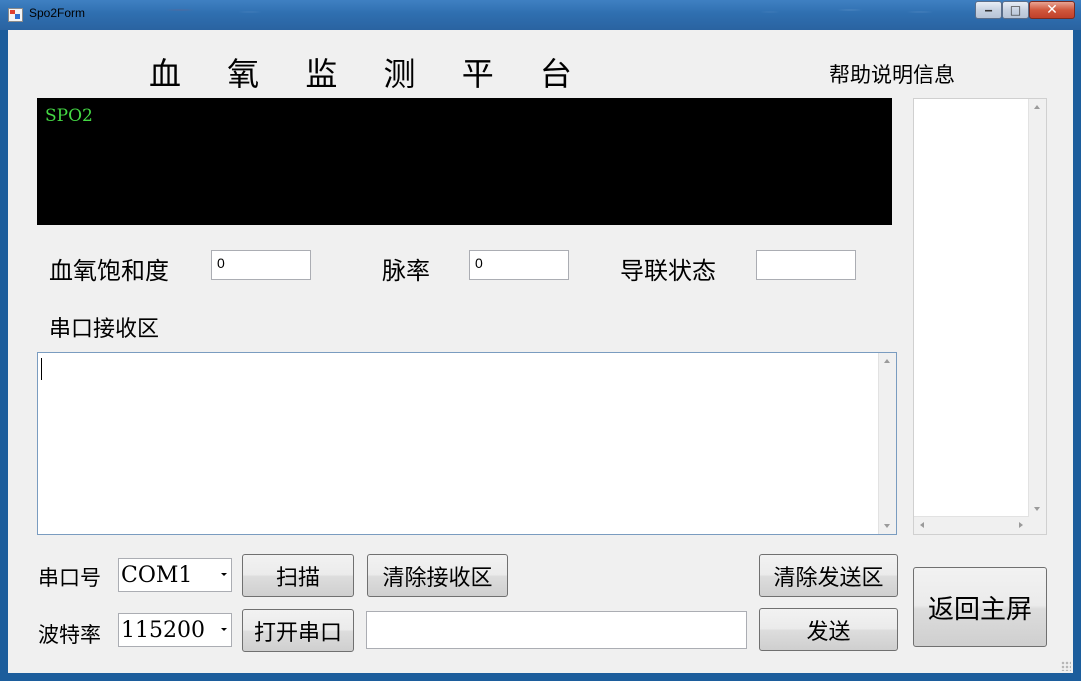  Describe the element at coordinates (69, 116) in the screenshot. I see `spo2-display-label: SPO2` at that location.